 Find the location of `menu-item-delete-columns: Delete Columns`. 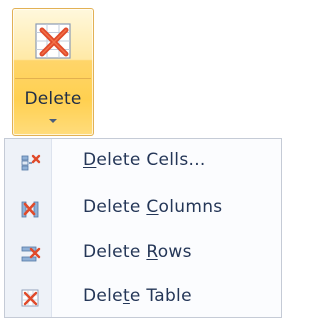

menu-item-delete-columns: Delete Columns is located at coordinates (143, 208).